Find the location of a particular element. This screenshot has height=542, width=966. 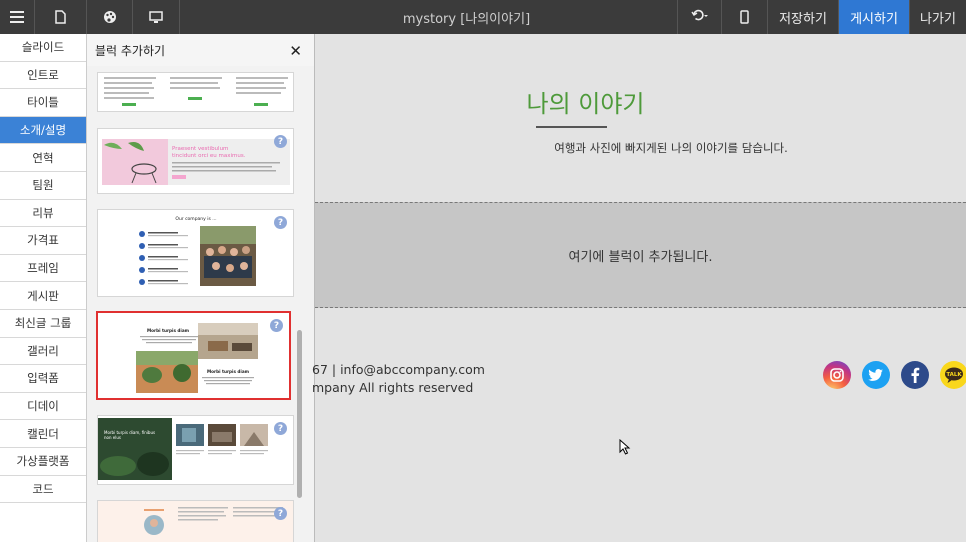

sidebar-item-calendar: 캘린더 is located at coordinates (43, 434).